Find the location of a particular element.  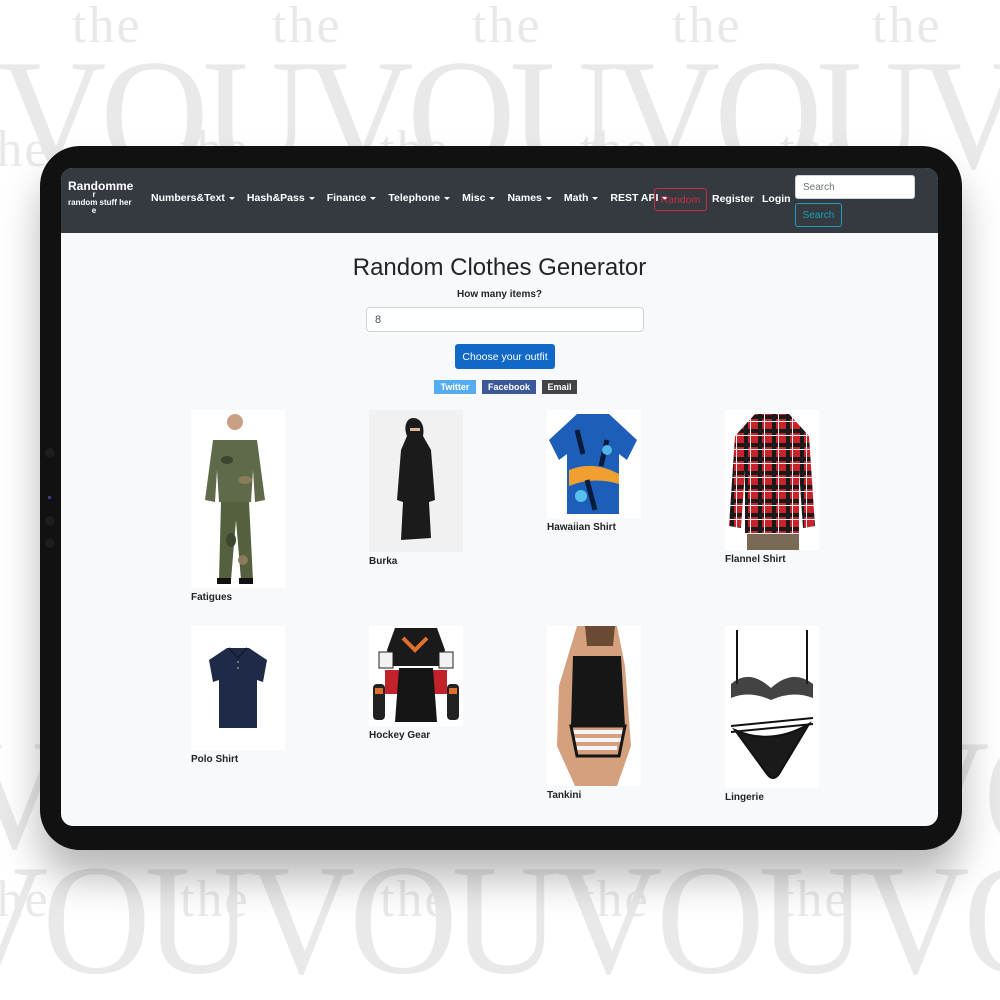

flannel-shirt-image is located at coordinates (772, 480).